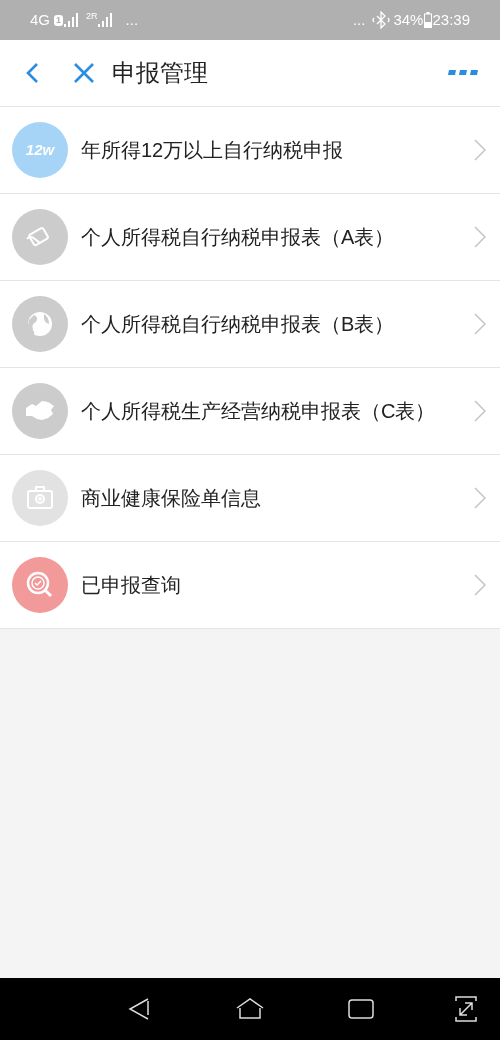 This screenshot has height=1040, width=500. What do you see at coordinates (381, 20) in the screenshot?
I see `bluetooth-icon` at bounding box center [381, 20].